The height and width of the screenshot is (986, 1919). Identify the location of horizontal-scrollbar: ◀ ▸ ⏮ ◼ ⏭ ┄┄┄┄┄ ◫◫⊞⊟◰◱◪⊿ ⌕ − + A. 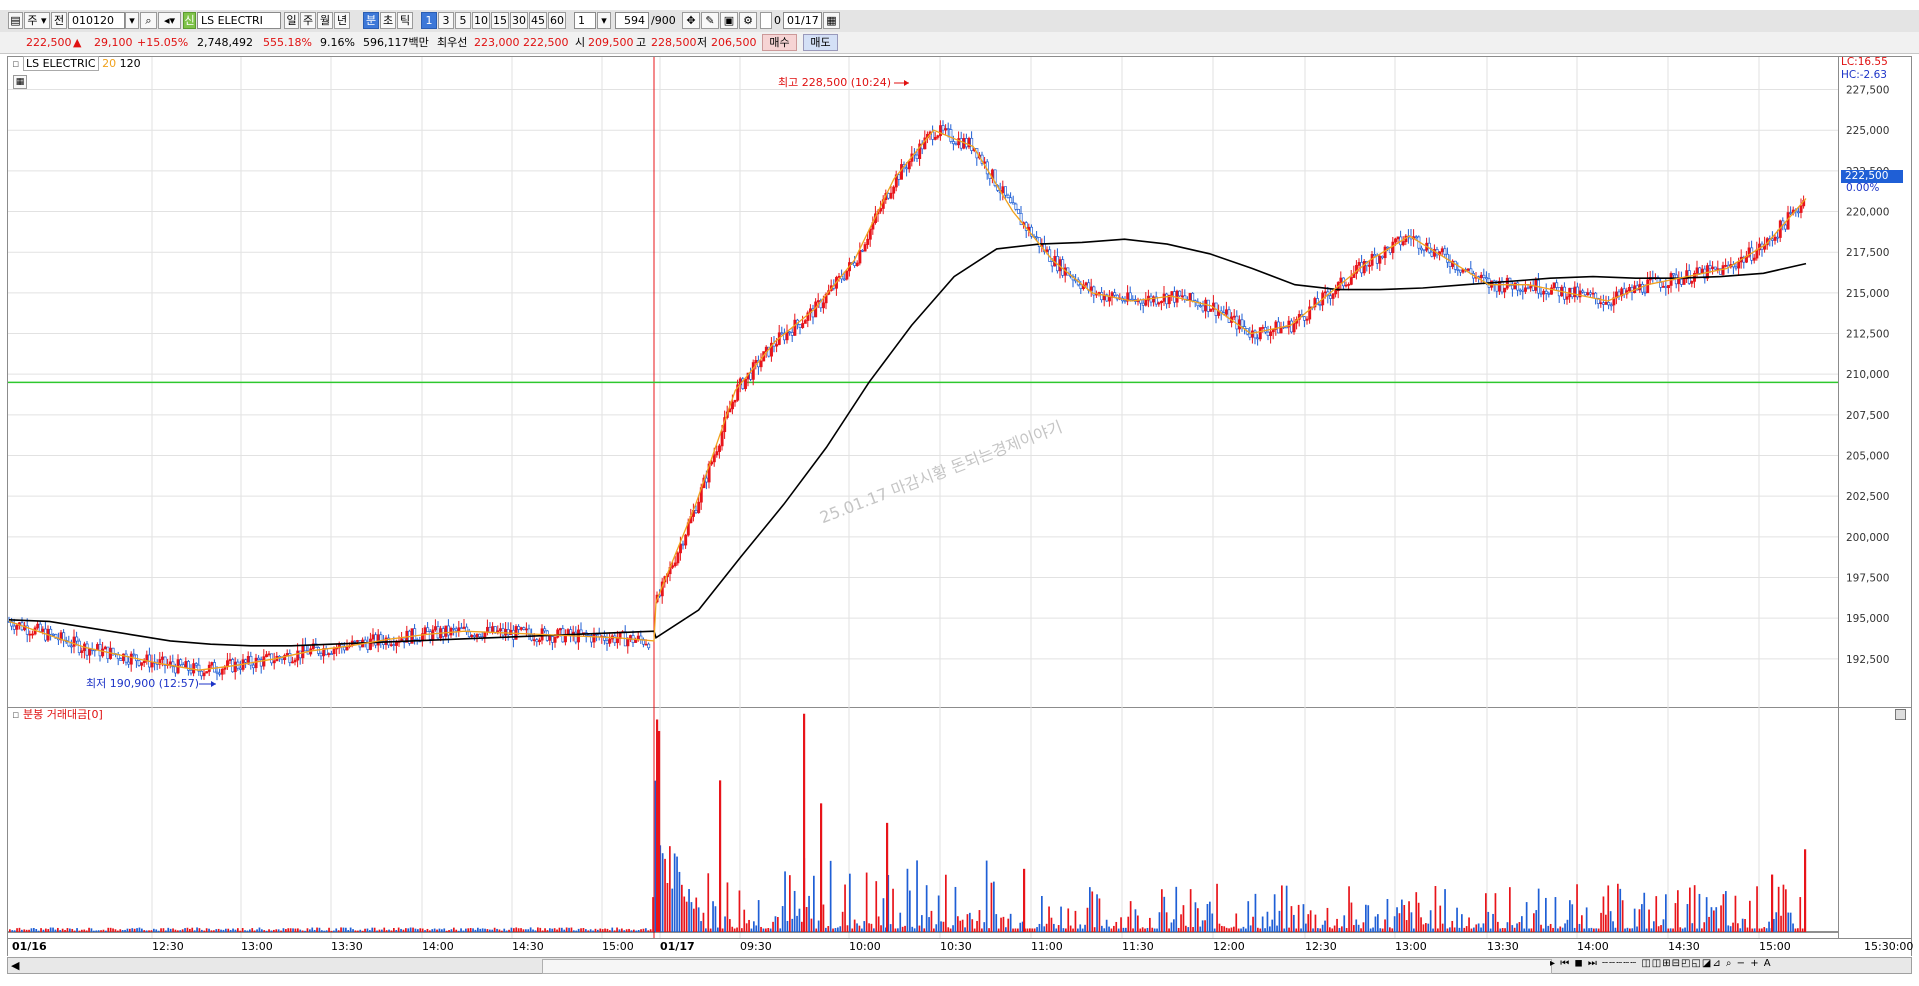
(959, 965).